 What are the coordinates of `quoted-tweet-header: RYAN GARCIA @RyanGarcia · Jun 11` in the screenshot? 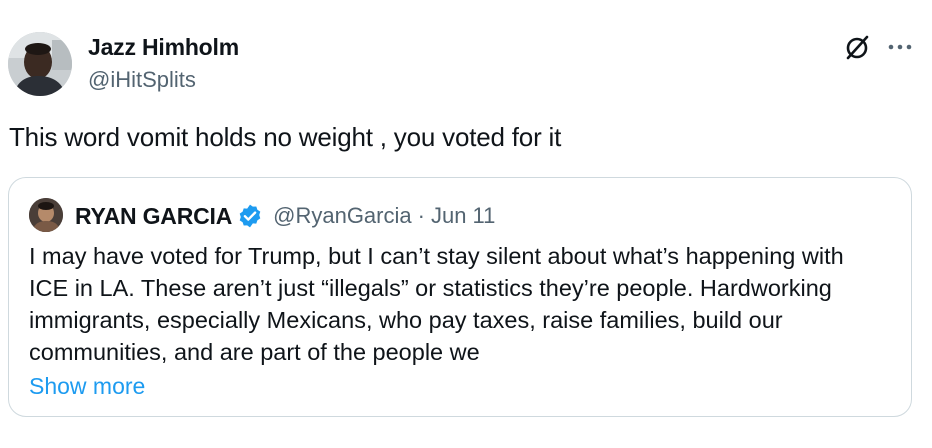 It's located at (285, 216).